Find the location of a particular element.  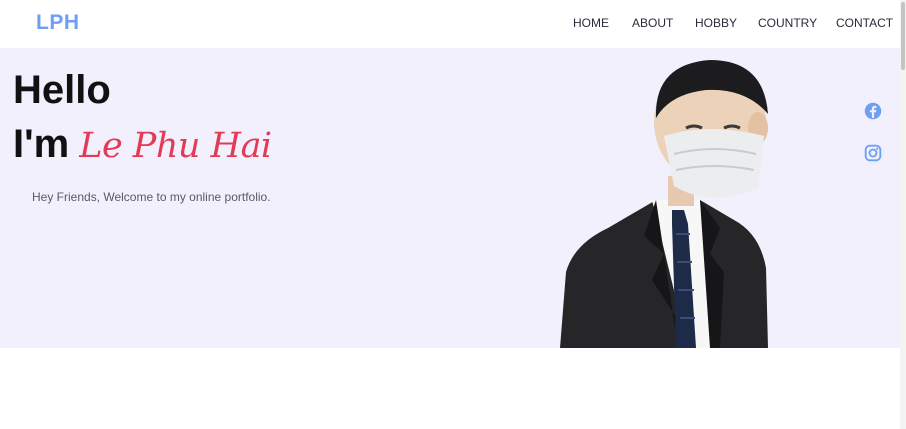

navbar: LPH HOME ABOUT HOBBY COUNTRY CONTACT is located at coordinates (450, 24).